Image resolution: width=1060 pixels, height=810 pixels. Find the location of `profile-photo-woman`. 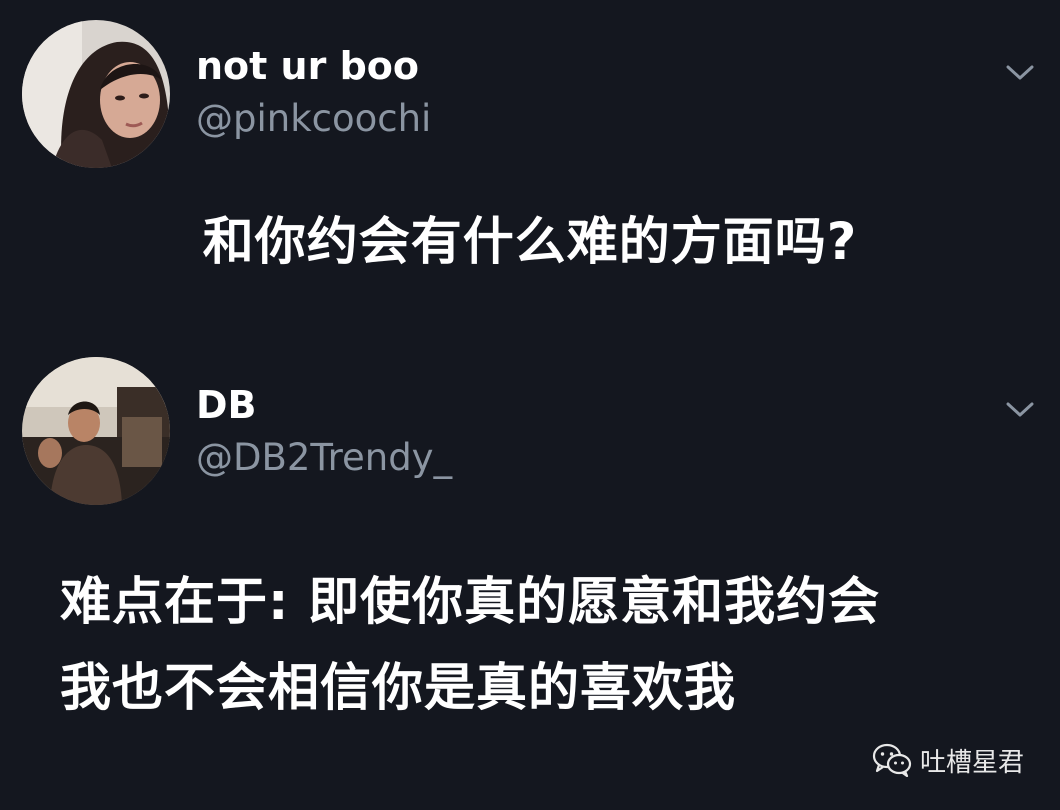

profile-photo-woman is located at coordinates (96, 94).